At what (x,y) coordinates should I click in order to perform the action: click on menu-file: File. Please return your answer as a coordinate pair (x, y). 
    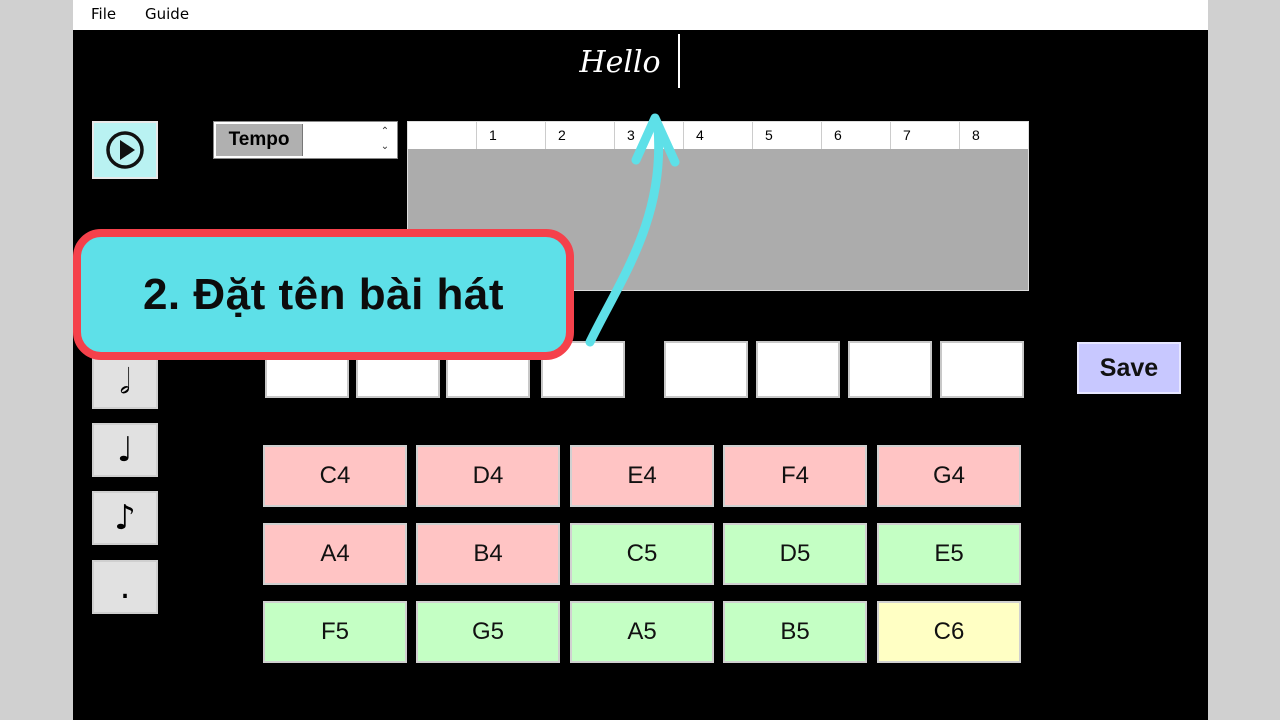
    Looking at the image, I should click on (103, 14).